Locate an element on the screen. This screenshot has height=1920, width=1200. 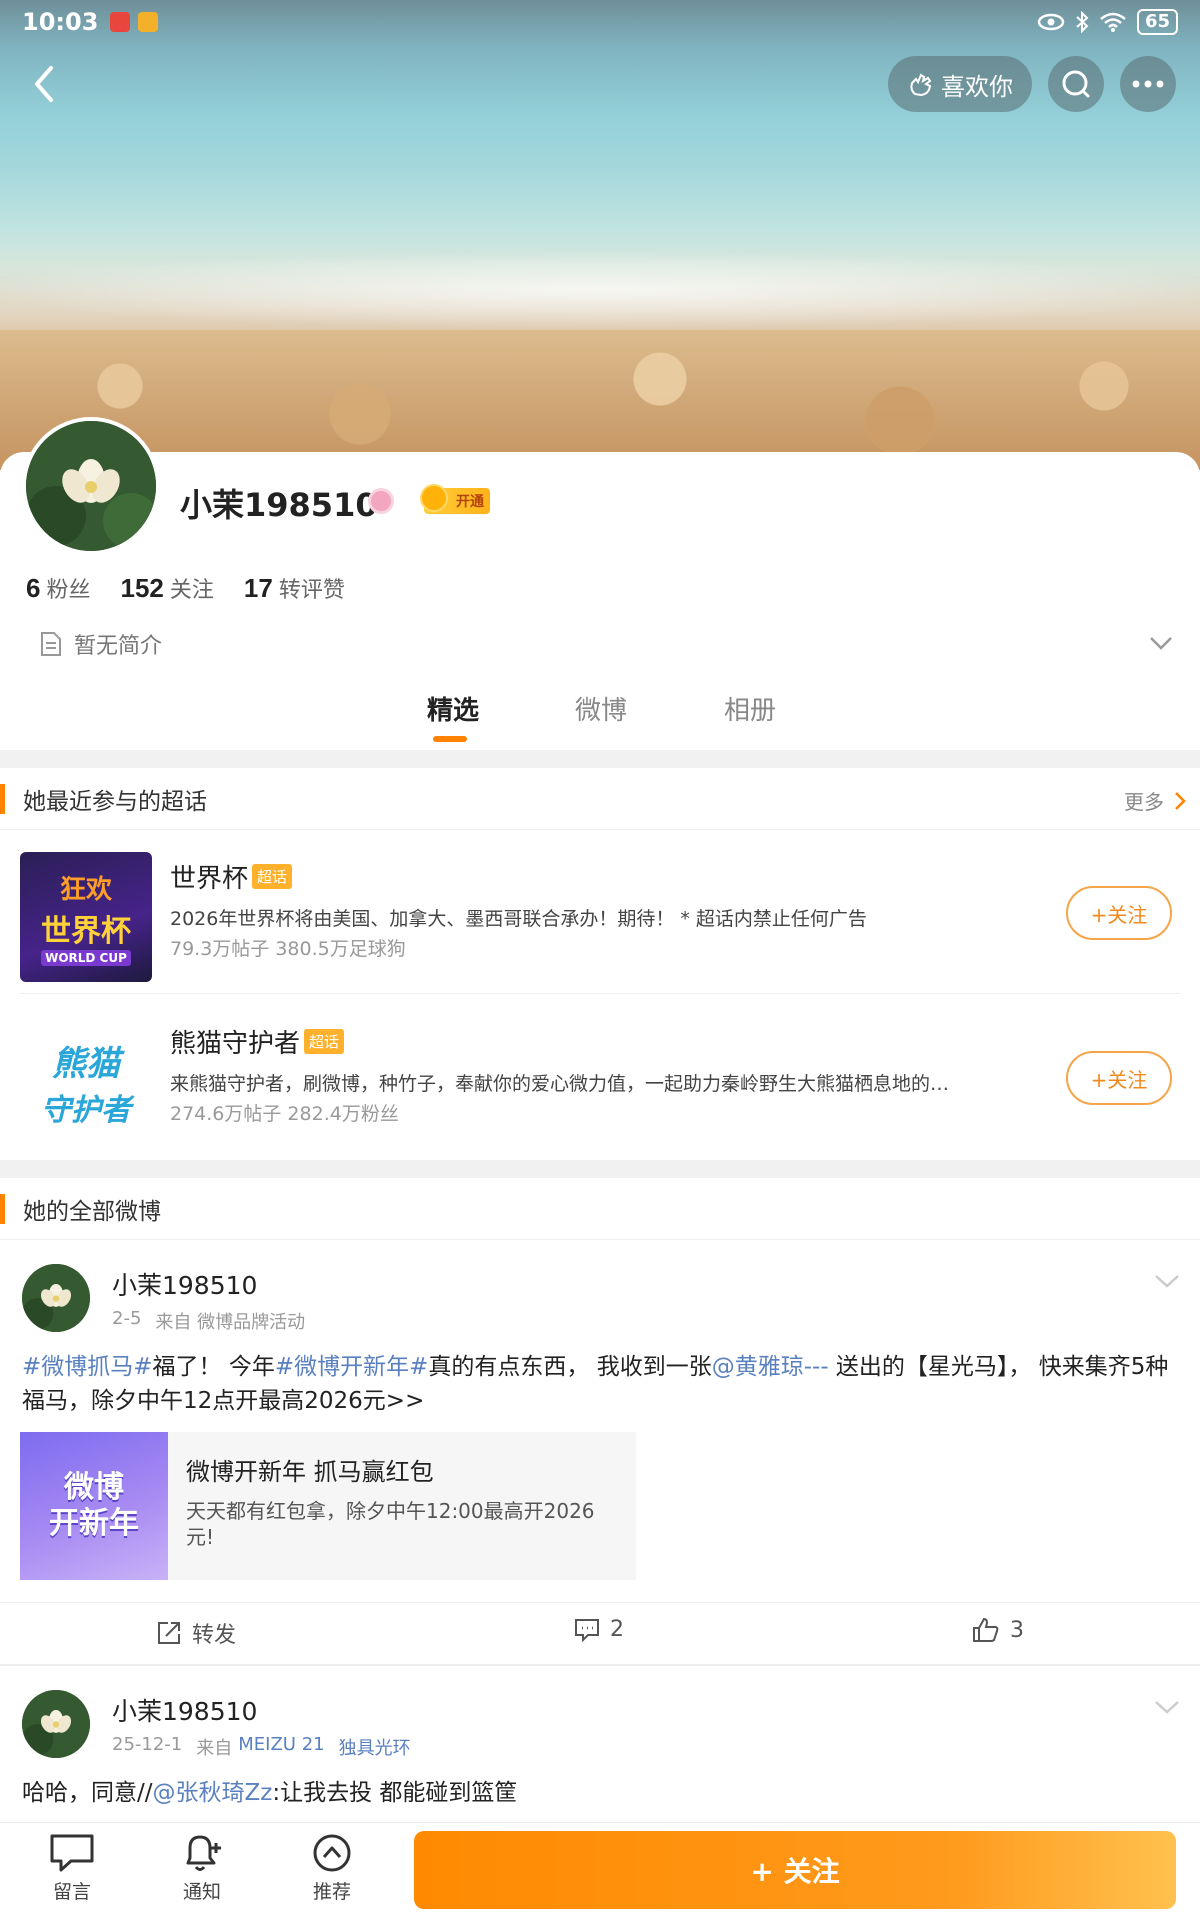
thumb-line: 世界杯 is located at coordinates (86, 931).